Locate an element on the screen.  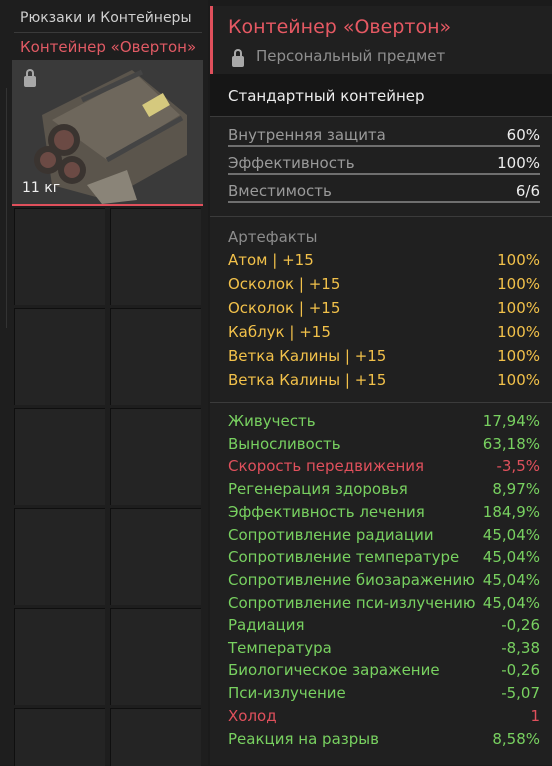
category-title: Рюкзаки и Контейнеры is located at coordinates (106, 18).